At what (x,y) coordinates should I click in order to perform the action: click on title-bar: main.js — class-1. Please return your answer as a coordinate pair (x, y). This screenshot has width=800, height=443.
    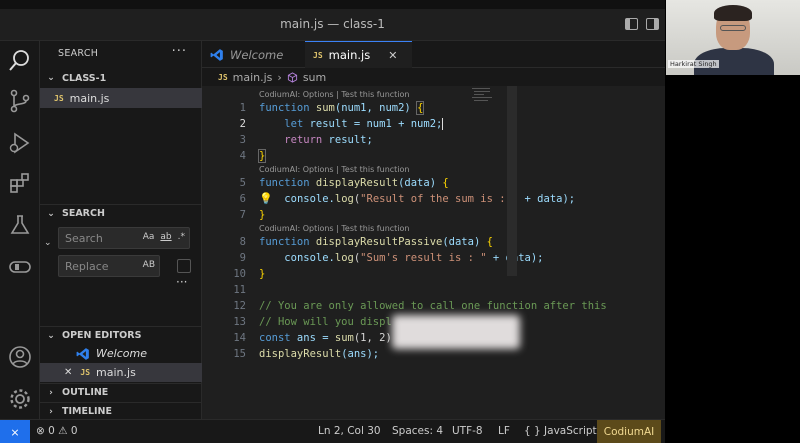
    Looking at the image, I should click on (332, 25).